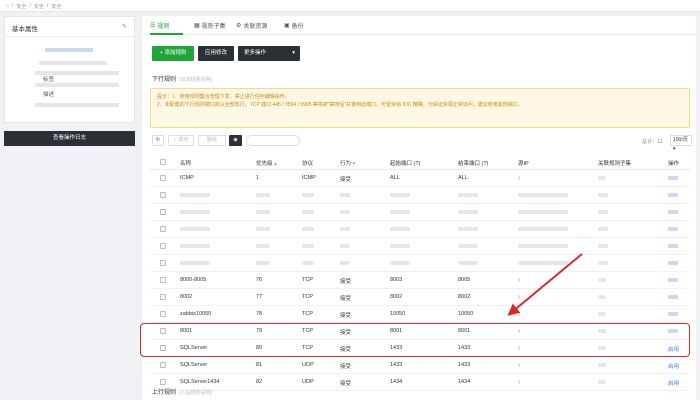 The image size is (700, 400). What do you see at coordinates (69, 138) in the screenshot?
I see `view-log-button: 查看操作日志` at bounding box center [69, 138].